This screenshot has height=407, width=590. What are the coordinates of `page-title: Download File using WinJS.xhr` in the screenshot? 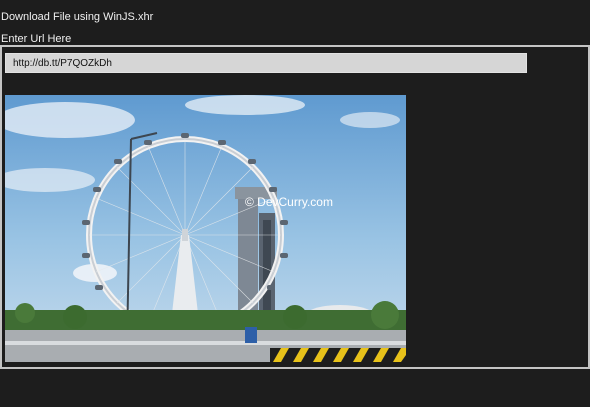 It's located at (77, 17).